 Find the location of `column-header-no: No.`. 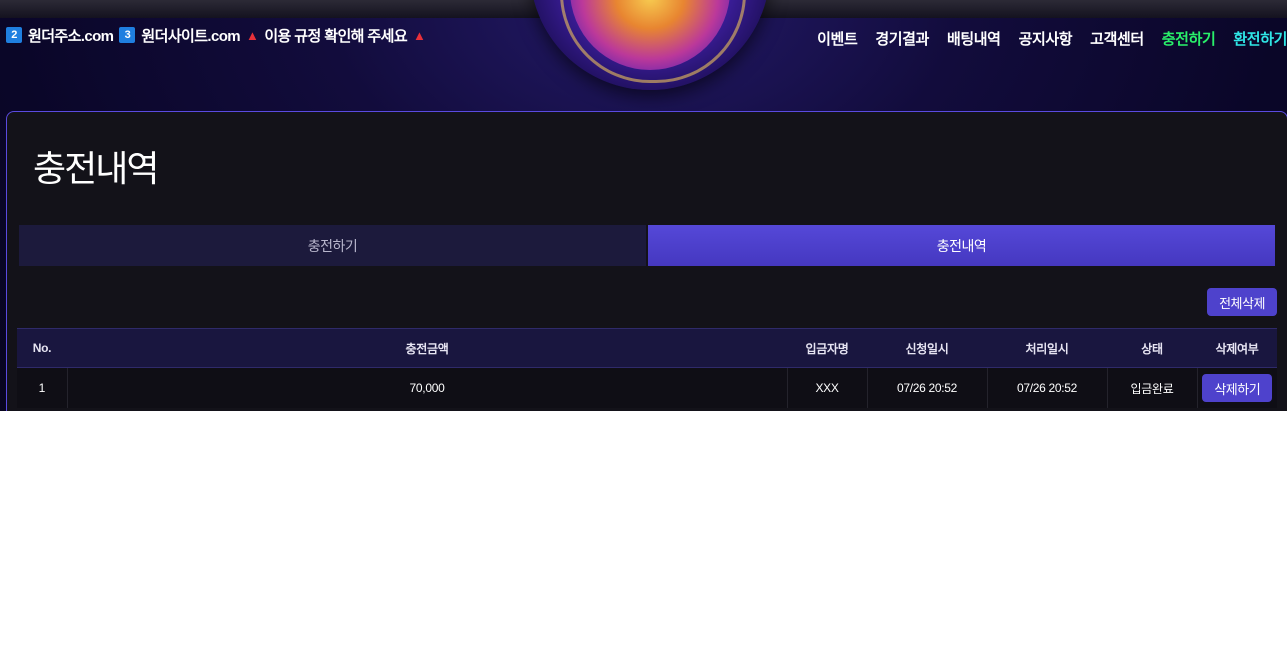

column-header-no: No. is located at coordinates (42, 348).